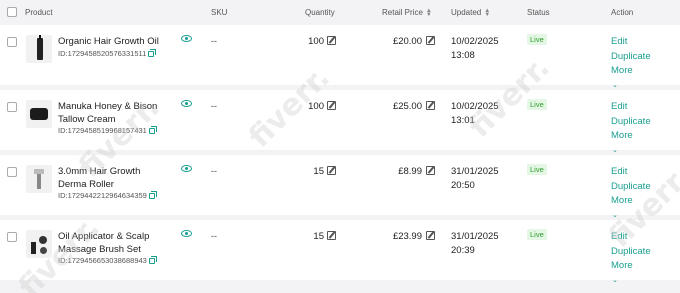 This screenshot has width=680, height=293. What do you see at coordinates (320, 12) in the screenshot?
I see `header-quantity: Quantity` at bounding box center [320, 12].